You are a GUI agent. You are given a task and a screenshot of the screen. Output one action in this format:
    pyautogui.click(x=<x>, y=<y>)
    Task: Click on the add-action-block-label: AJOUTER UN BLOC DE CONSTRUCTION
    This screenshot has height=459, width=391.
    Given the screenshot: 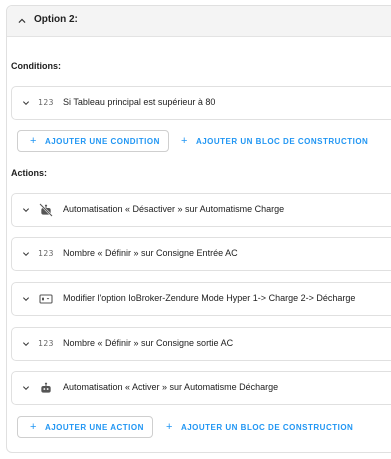 What is the action you would take?
    pyautogui.click(x=267, y=427)
    